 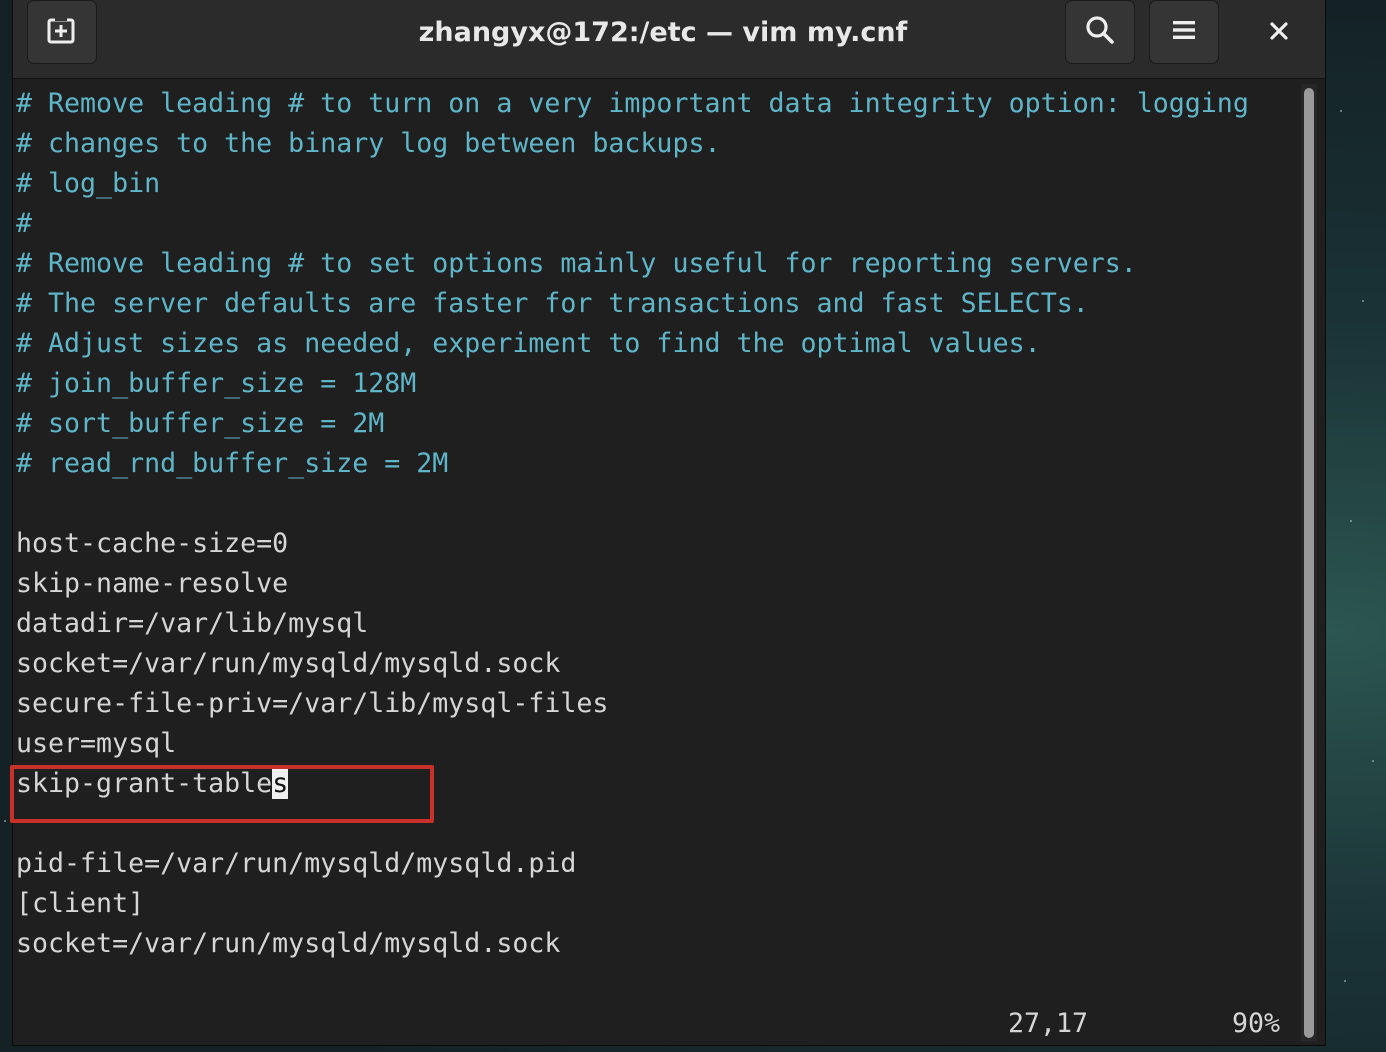 I want to click on close-icon, so click(x=1279, y=33).